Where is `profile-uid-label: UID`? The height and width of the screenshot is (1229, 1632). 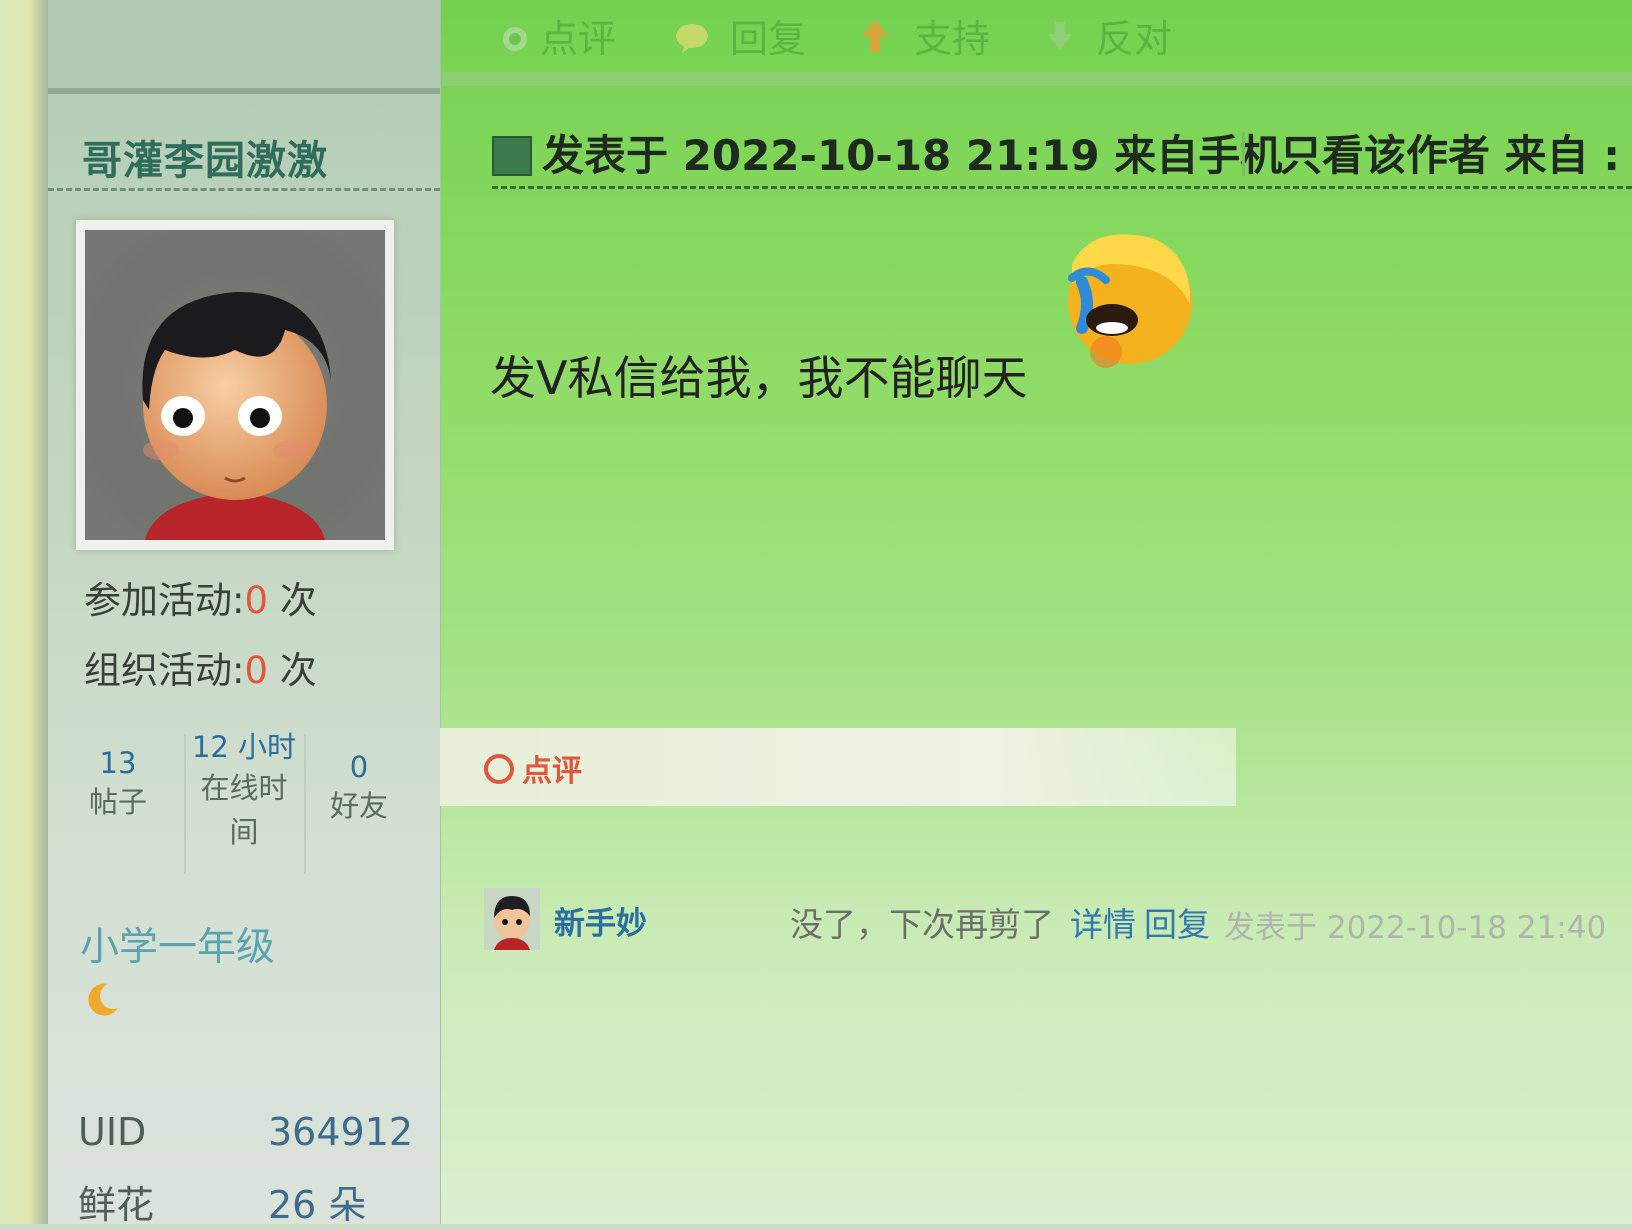
profile-uid-label: UID is located at coordinates (112, 1132).